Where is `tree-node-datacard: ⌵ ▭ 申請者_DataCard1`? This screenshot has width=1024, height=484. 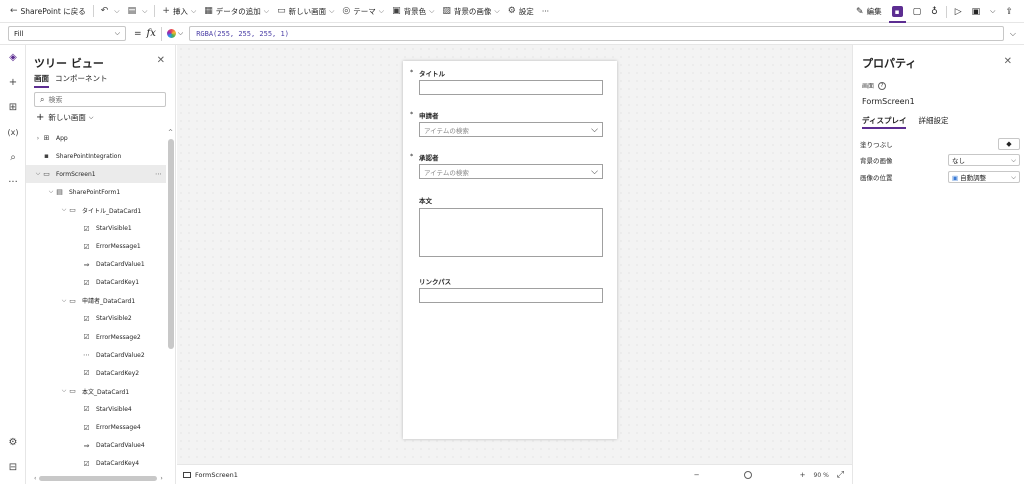 tree-node-datacard: ⌵ ▭ 申請者_DataCard1 is located at coordinates (96, 301).